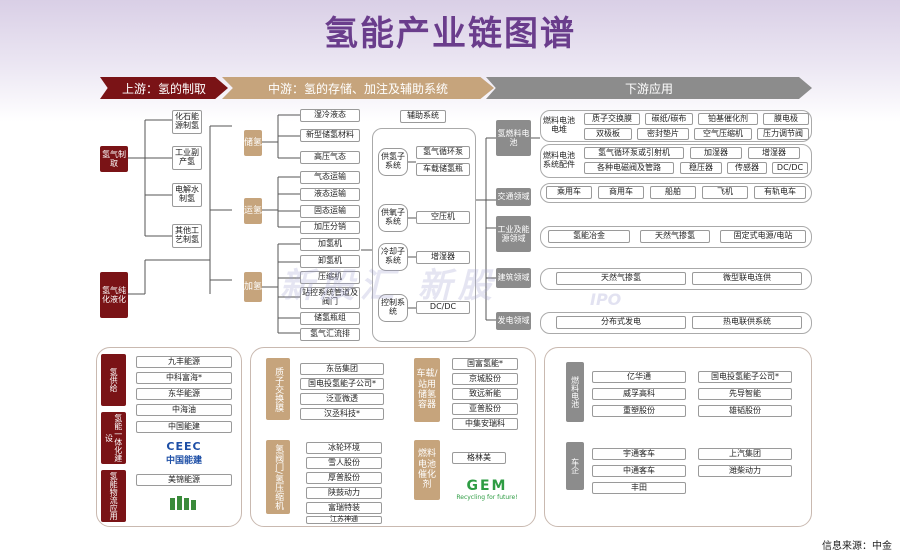 Image resolution: width=900 pixels, height=554 pixels. I want to click on method-electrolysis: 电解水制氢, so click(187, 195).